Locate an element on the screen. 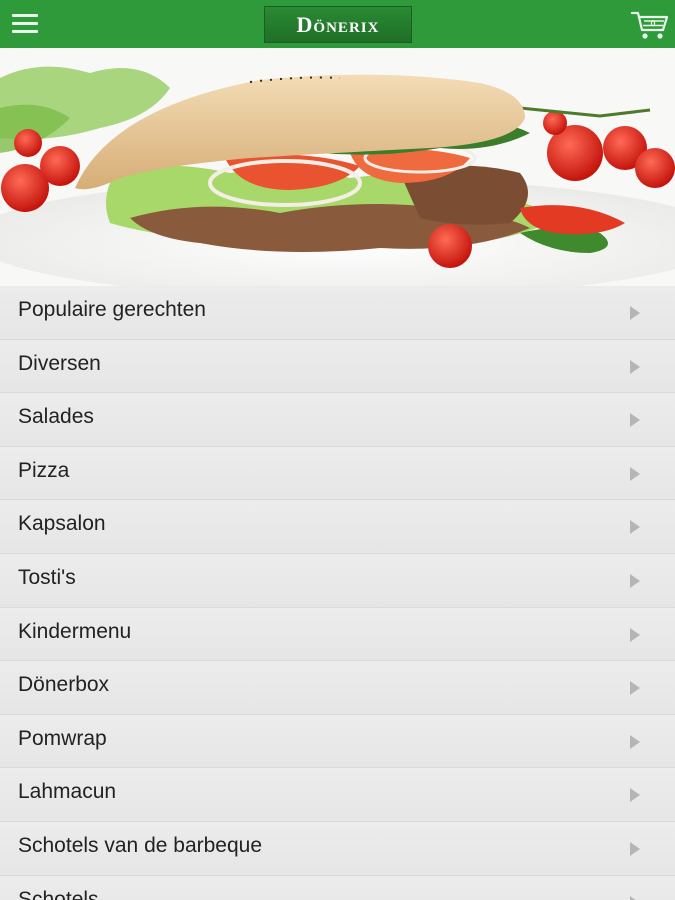 Image resolution: width=675 pixels, height=900 pixels. list-item-label: Kapsalon is located at coordinates (62, 524).